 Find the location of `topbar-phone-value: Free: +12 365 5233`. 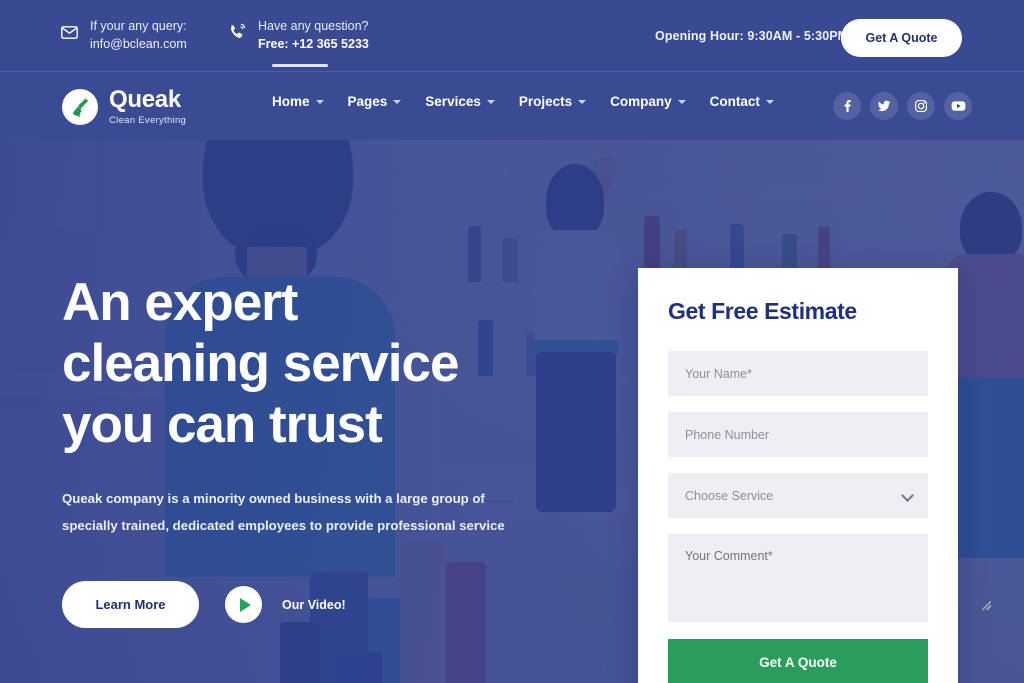

topbar-phone-value: Free: +12 365 5233 is located at coordinates (313, 44).